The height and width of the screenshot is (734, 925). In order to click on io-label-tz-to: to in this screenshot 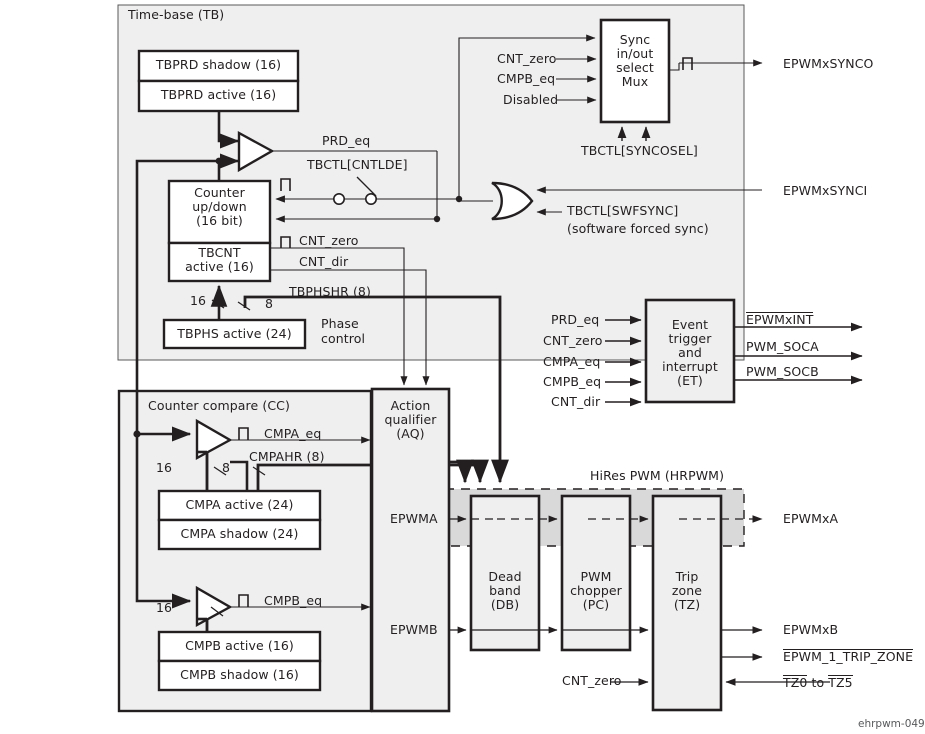, I will do `click(818, 682)`.